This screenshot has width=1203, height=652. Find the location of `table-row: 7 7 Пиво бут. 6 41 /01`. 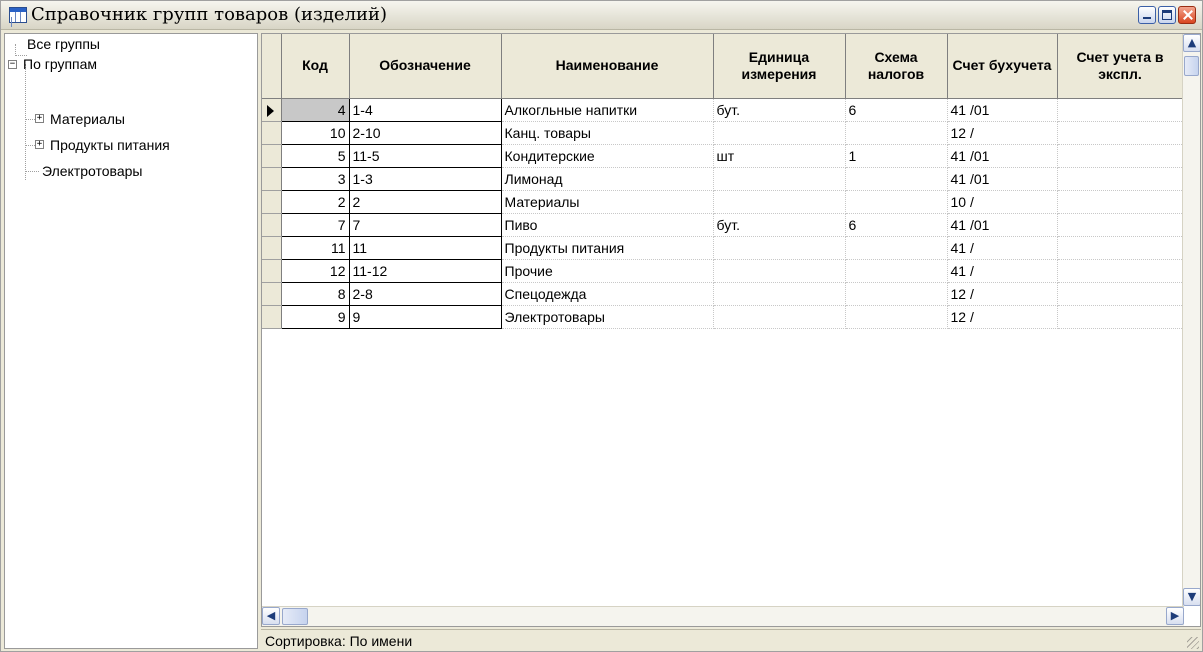

table-row: 7 7 Пиво бут. 6 41 /01 is located at coordinates (723, 225).